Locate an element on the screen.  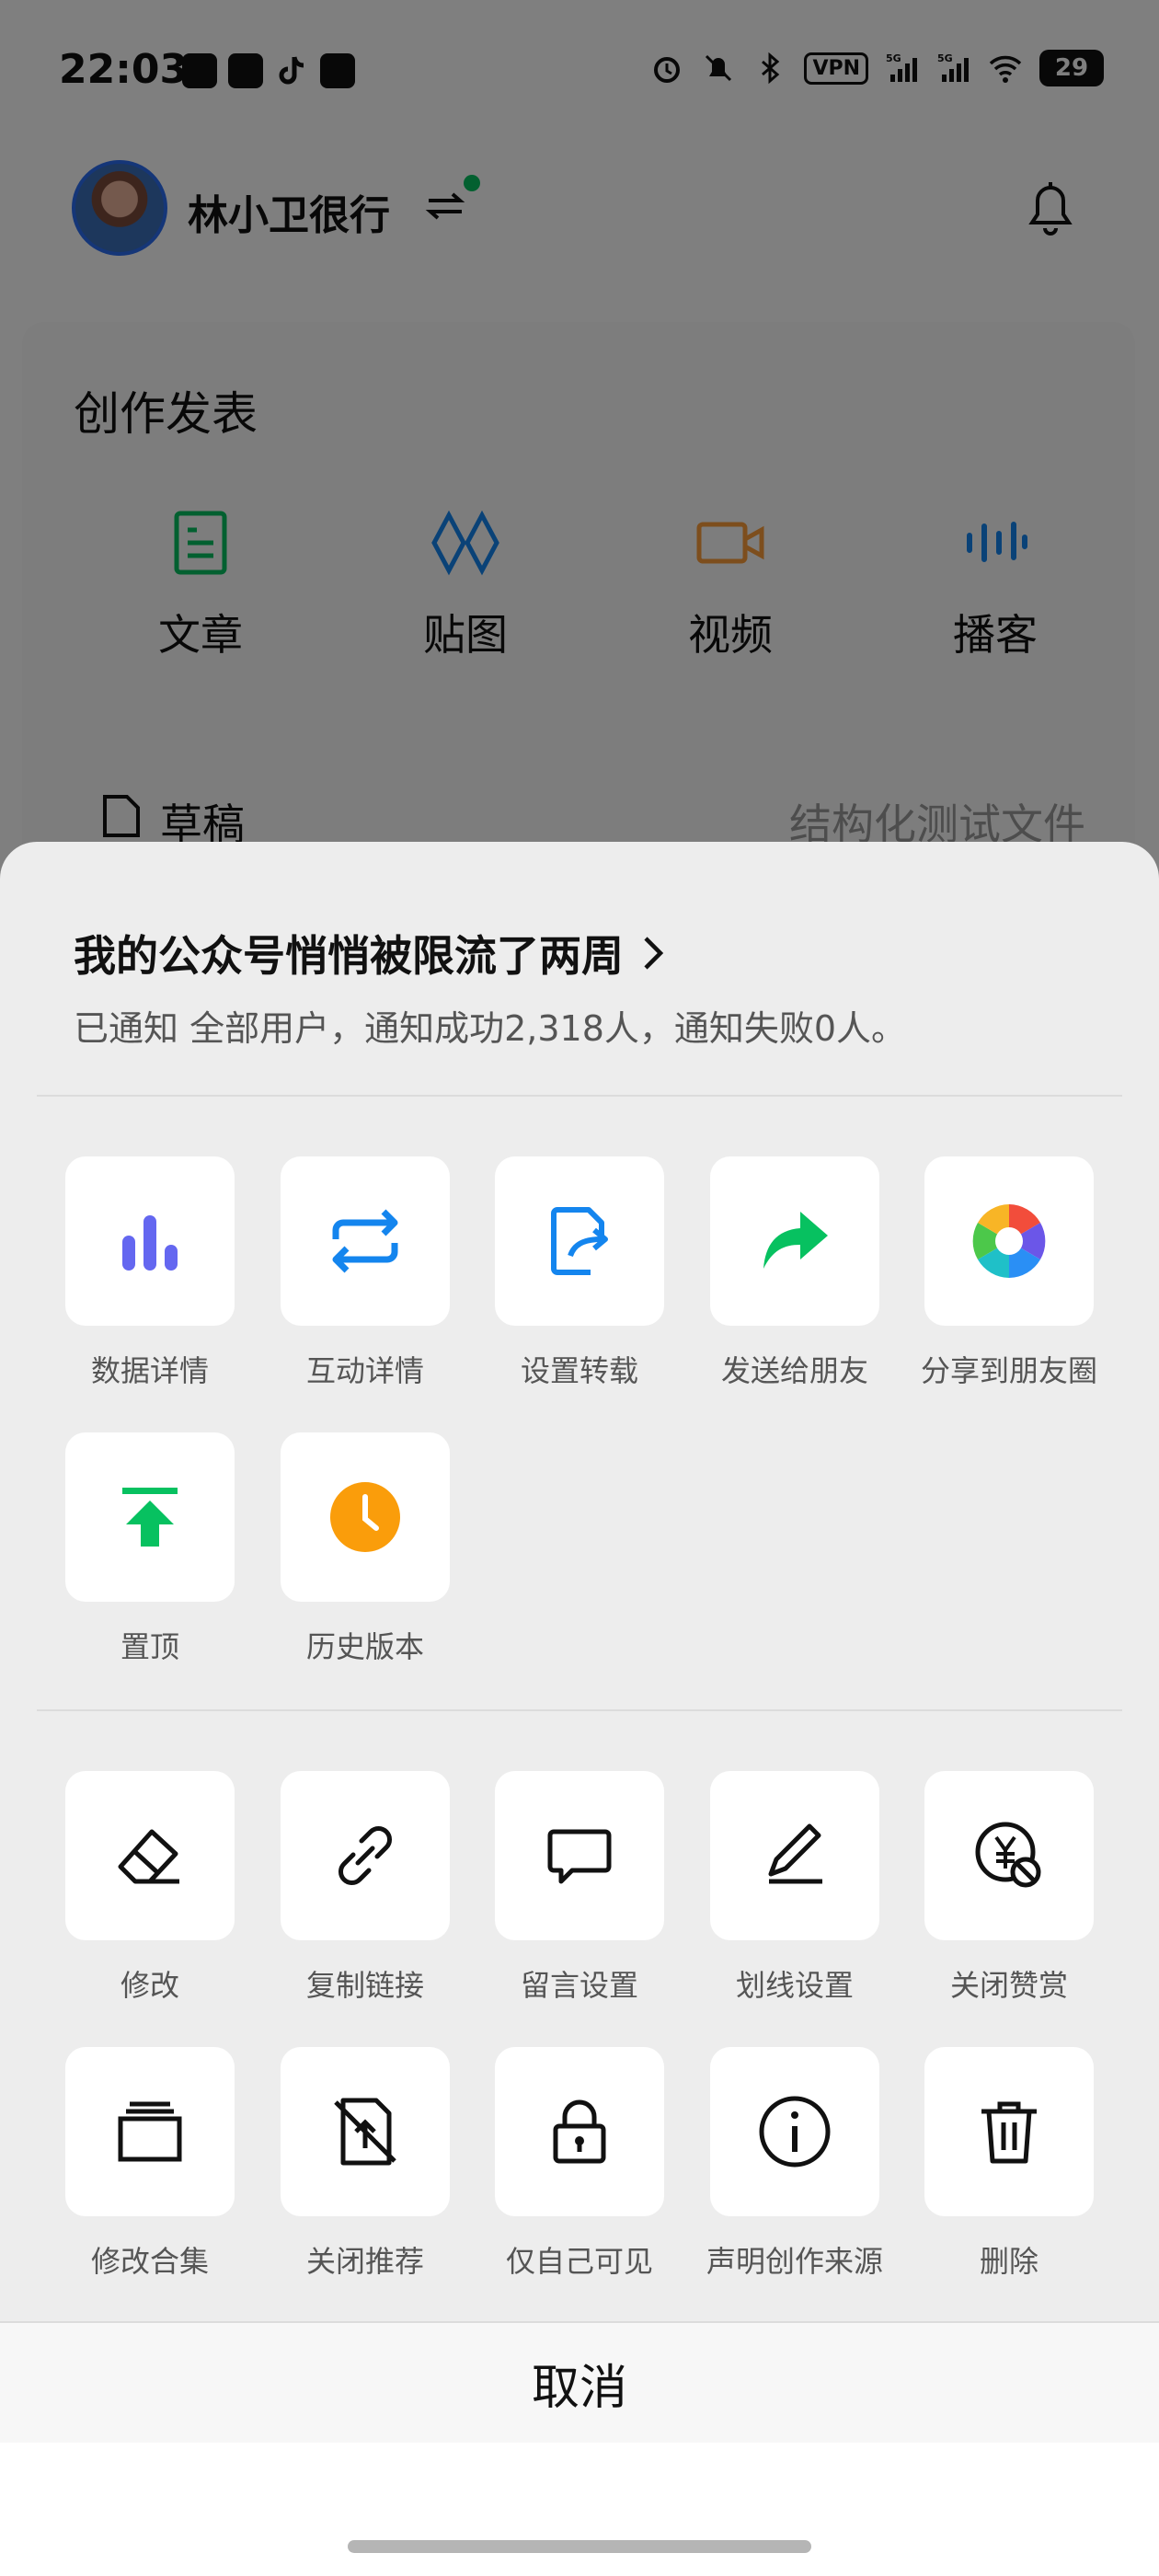
data-details-tile is located at coordinates (150, 1241).